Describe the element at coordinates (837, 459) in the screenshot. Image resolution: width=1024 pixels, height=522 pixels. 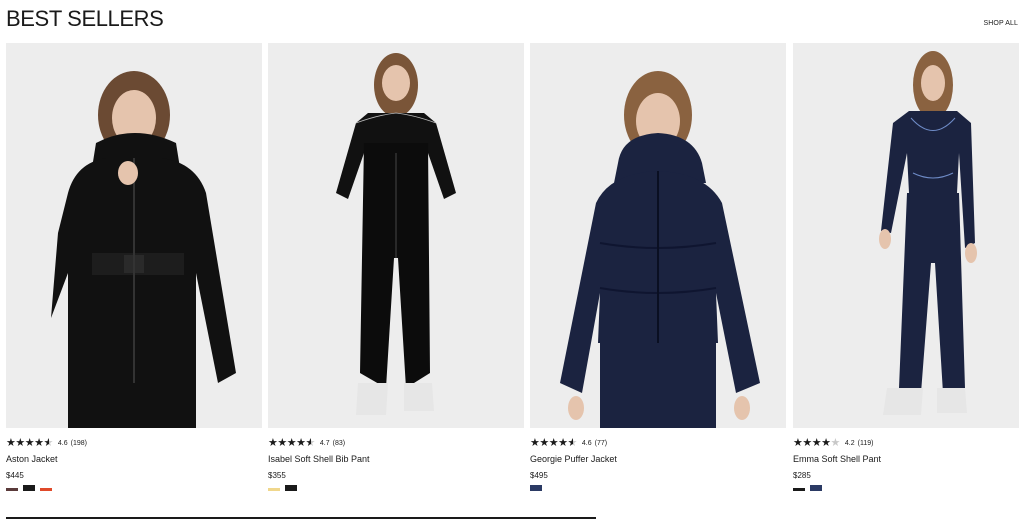
I see `product-name: Emma Soft Shell Pant` at that location.